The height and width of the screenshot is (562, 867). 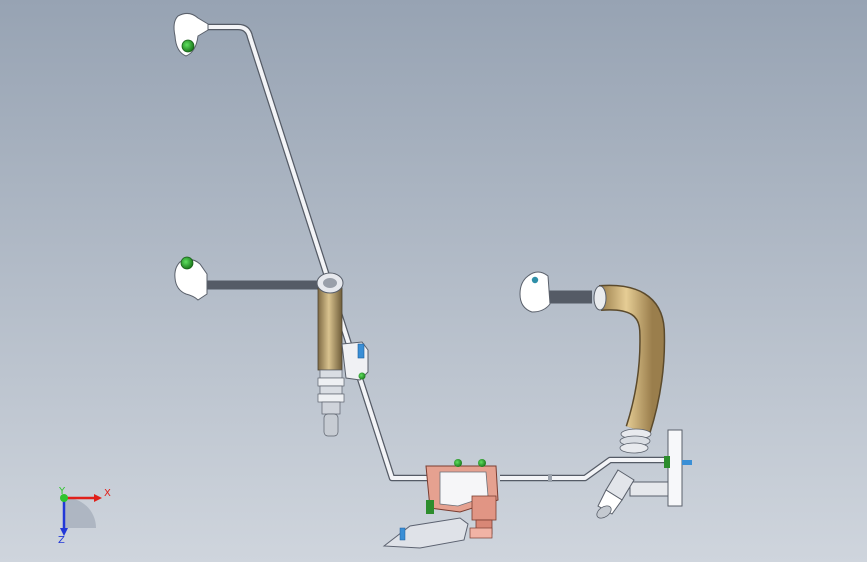 What do you see at coordinates (84, 516) in the screenshot?
I see `coordinate-triad: X Y Z` at bounding box center [84, 516].